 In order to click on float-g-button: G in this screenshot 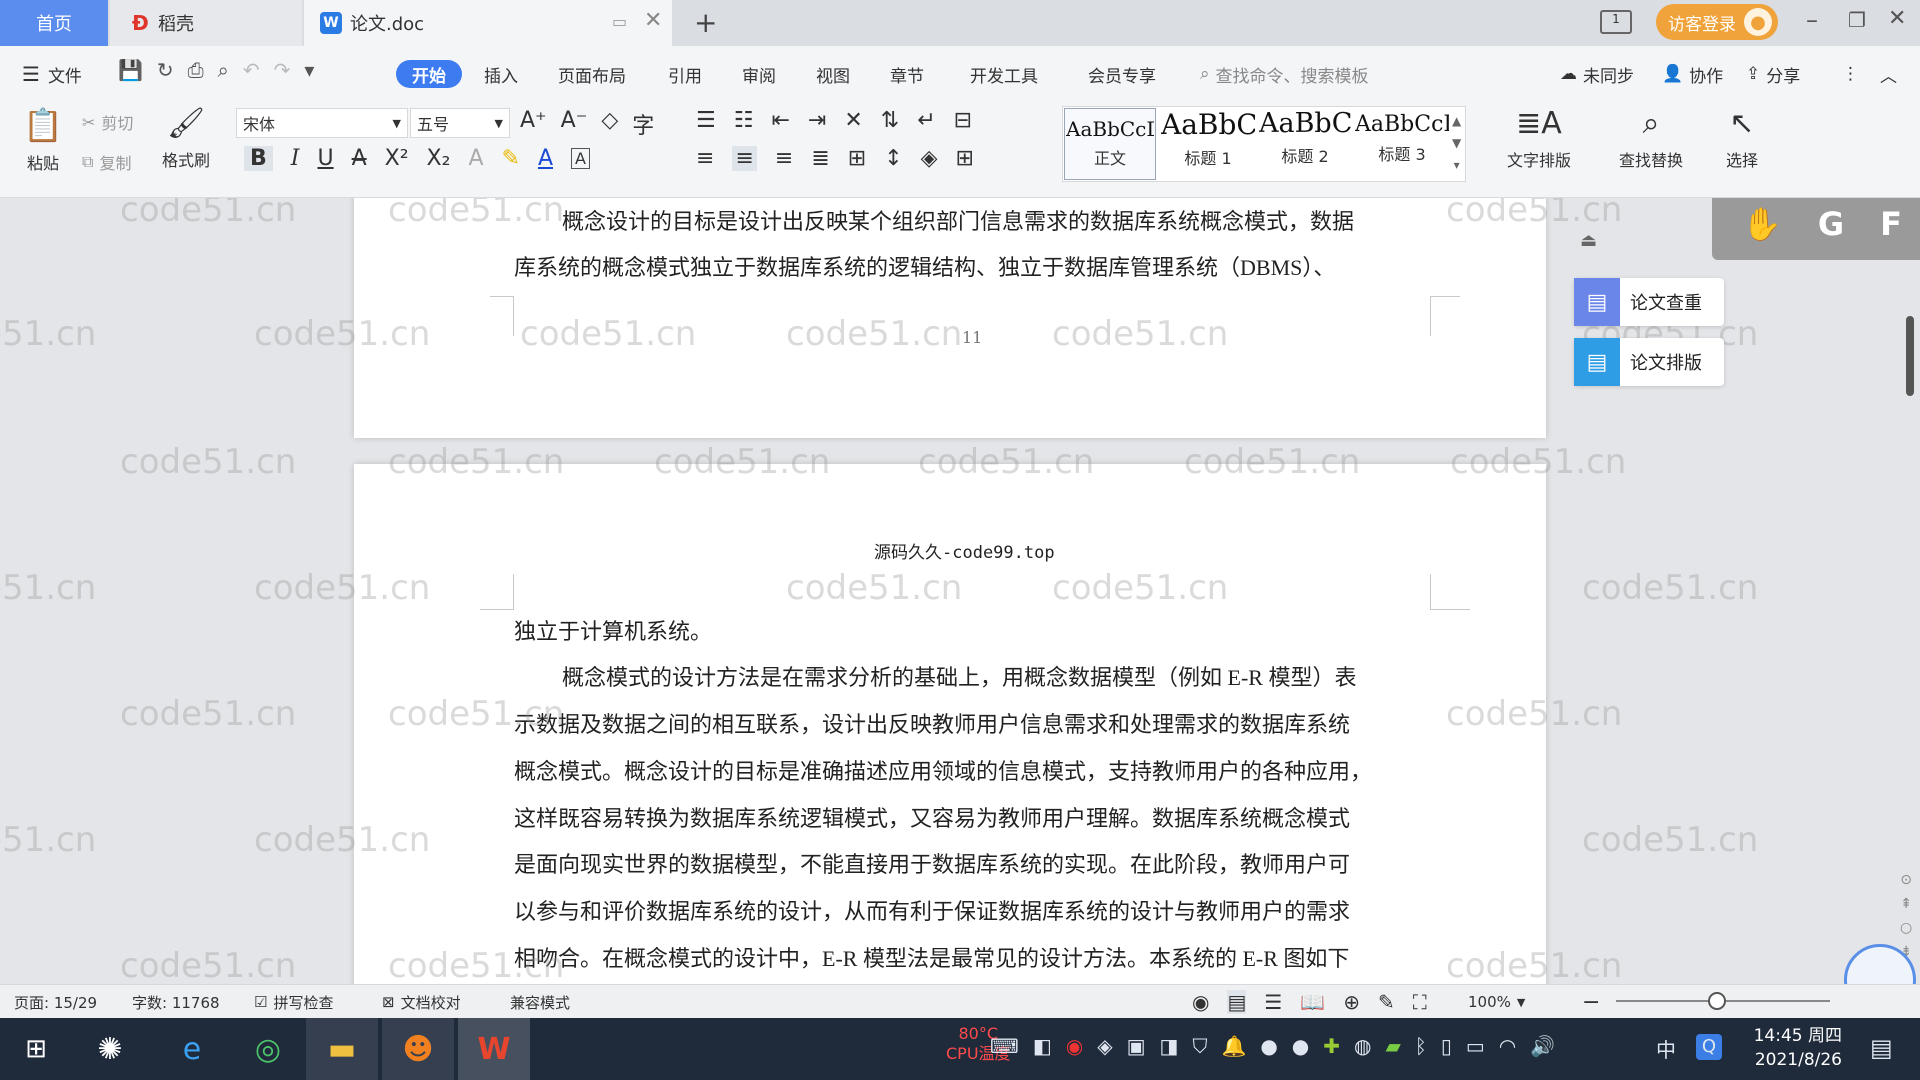, I will do `click(1831, 224)`.